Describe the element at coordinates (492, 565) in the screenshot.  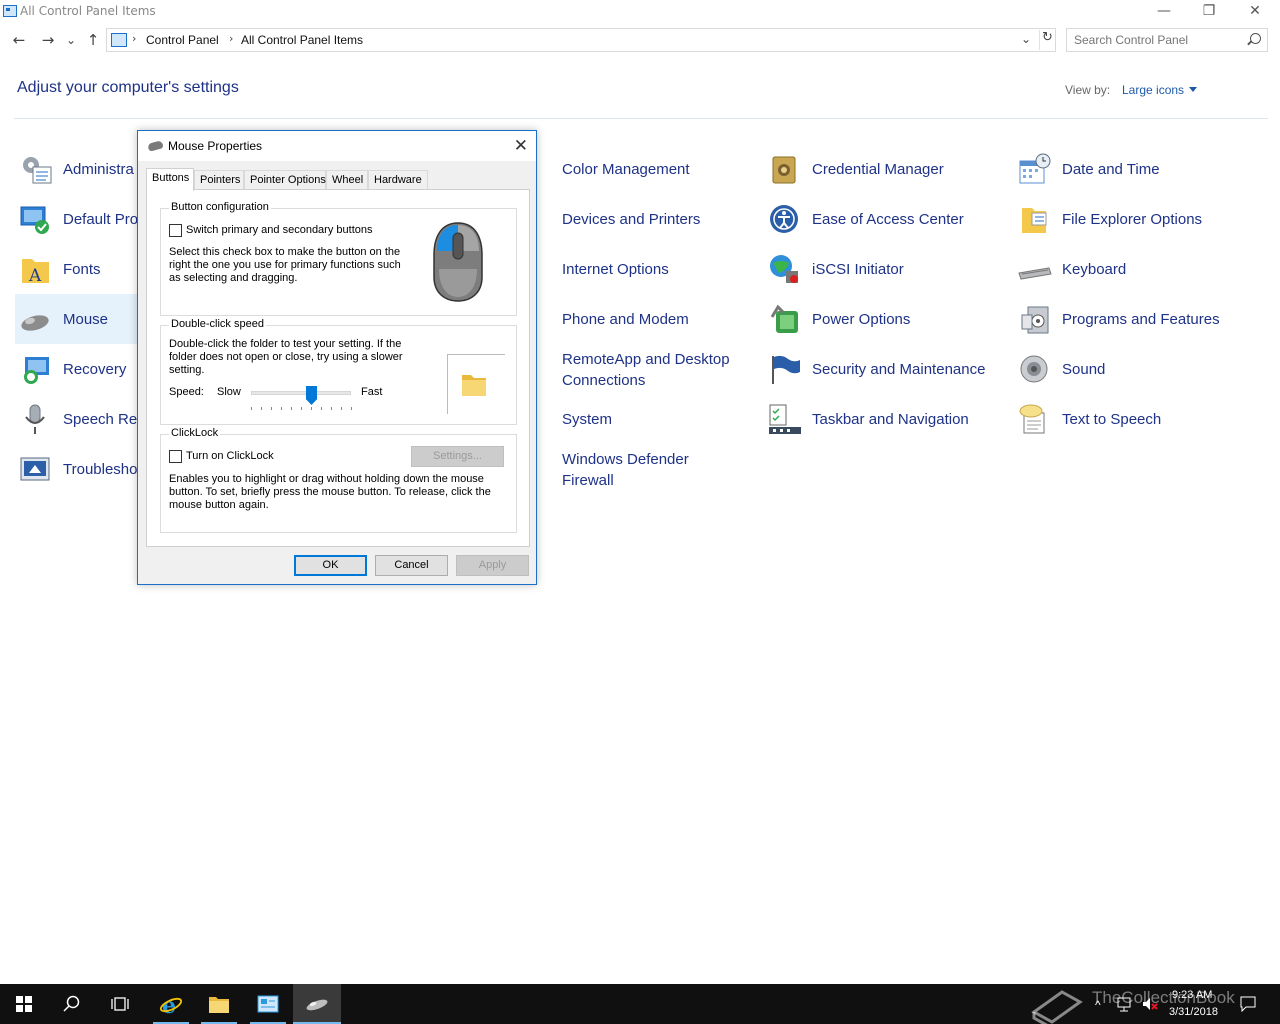
I see `apply-button: Apply` at that location.